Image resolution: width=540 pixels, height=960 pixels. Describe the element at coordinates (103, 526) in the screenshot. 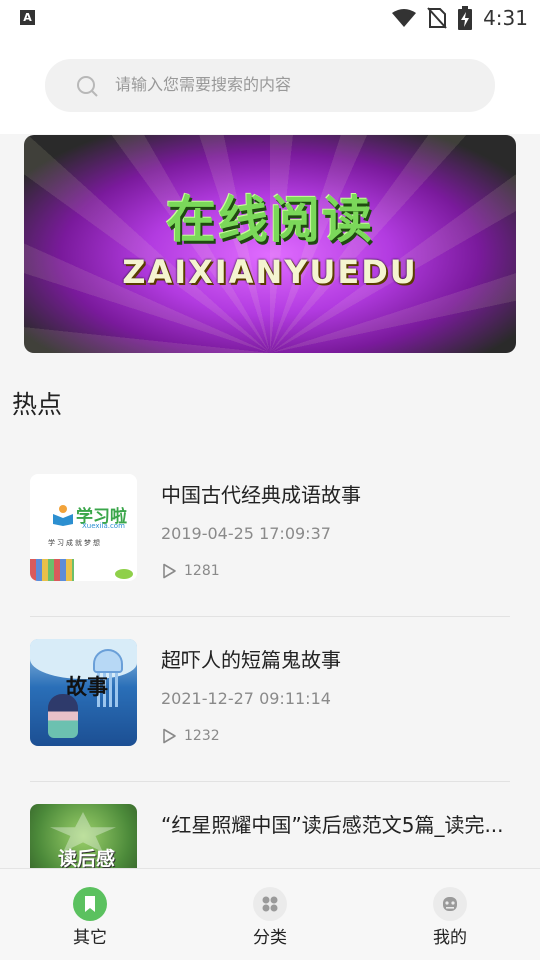

I see `thumb-logo-sub: Xuexila.com` at that location.